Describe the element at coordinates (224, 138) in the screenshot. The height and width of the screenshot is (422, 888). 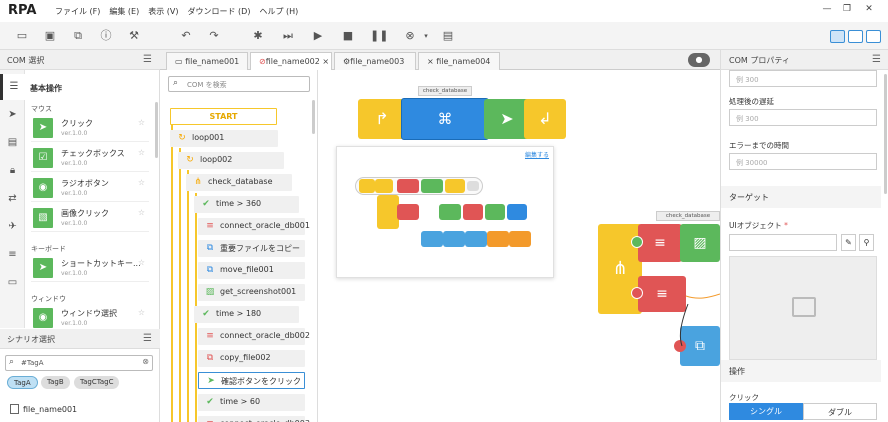
I see `tree-node-loop: ↻ loop001` at that location.